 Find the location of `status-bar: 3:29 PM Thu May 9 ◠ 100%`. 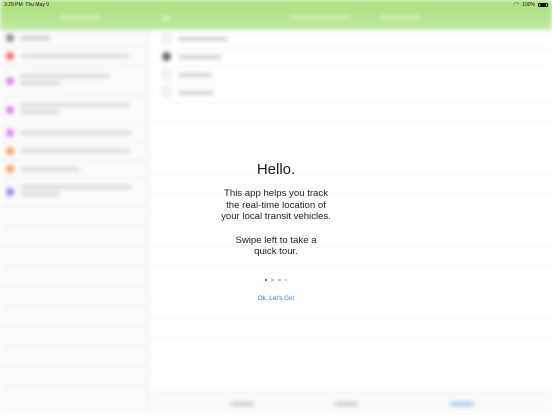

status-bar: 3:29 PM Thu May 9 ◠ 100% is located at coordinates (276, 5).